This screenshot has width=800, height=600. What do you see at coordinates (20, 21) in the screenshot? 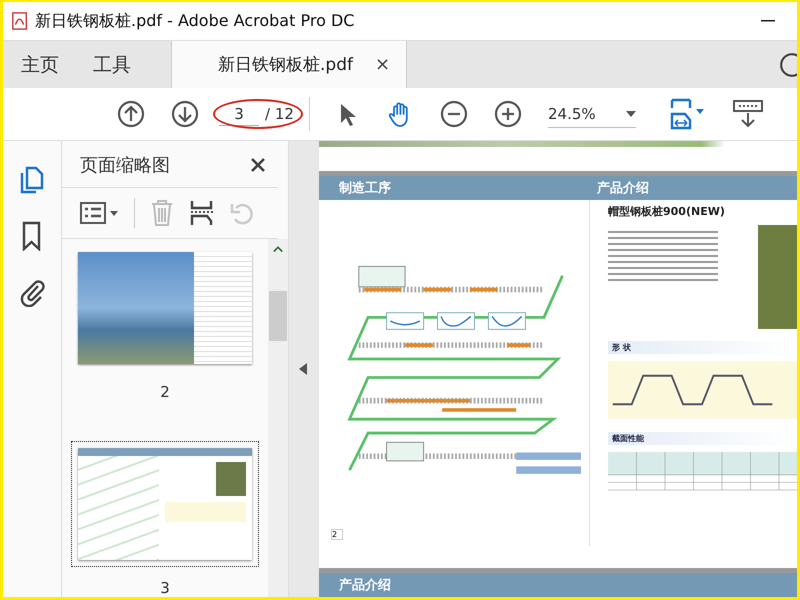
I see `pdf-app-icon` at bounding box center [20, 21].